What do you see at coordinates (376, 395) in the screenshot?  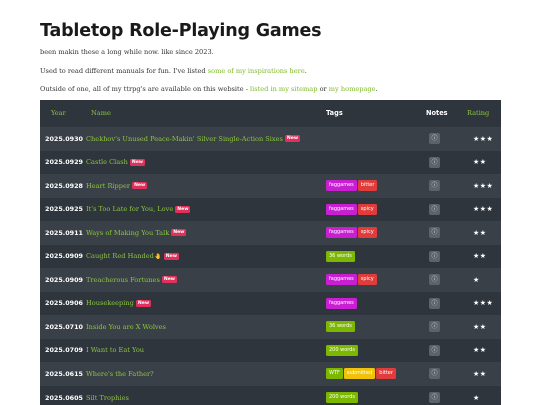 I see `tags-cell: 200 words` at bounding box center [376, 395].